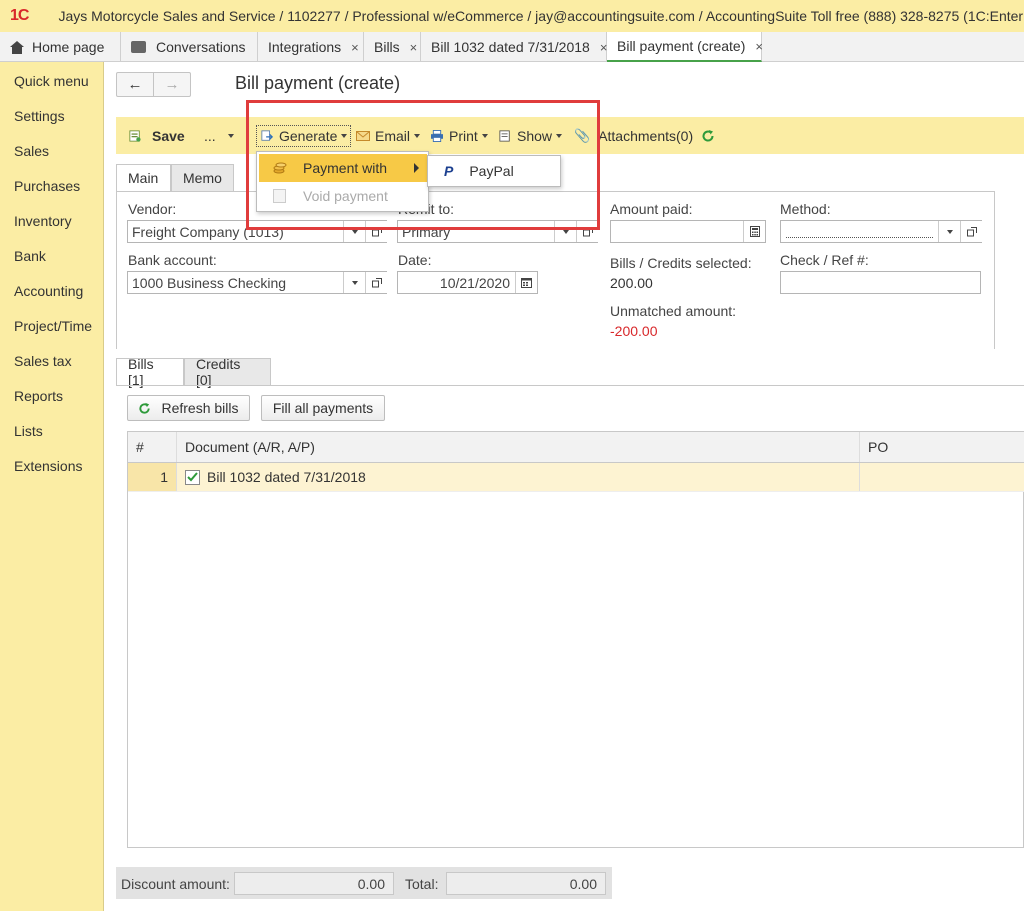  Describe the element at coordinates (51, 466) in the screenshot. I see `sidebar-item-extensions: Extensions` at that location.